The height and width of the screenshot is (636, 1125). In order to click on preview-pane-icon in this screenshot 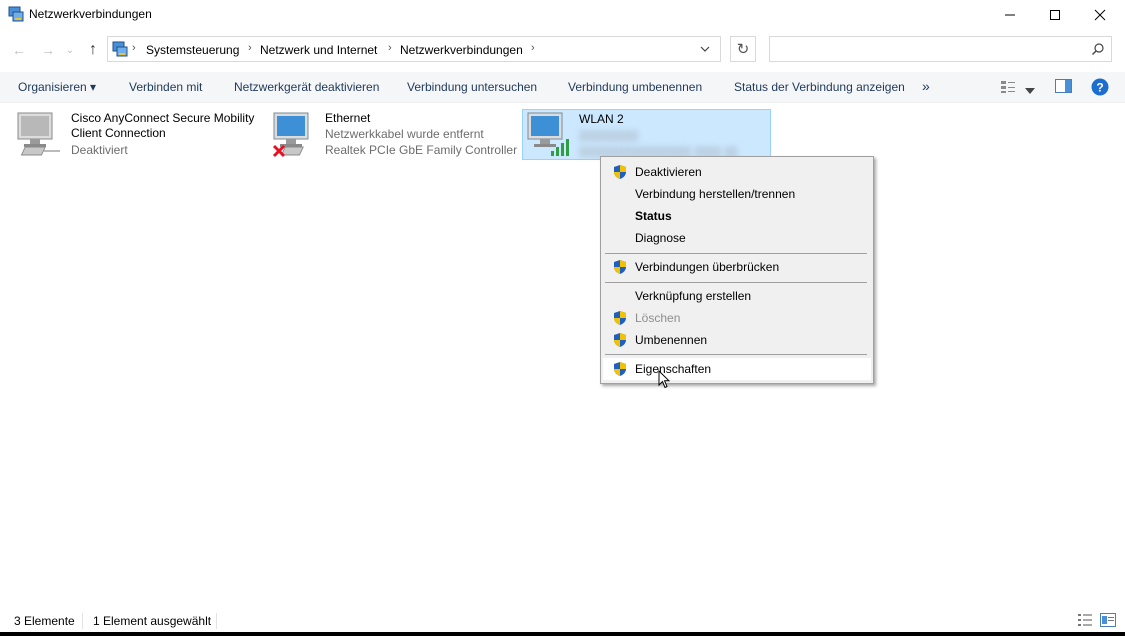, I will do `click(1063, 86)`.